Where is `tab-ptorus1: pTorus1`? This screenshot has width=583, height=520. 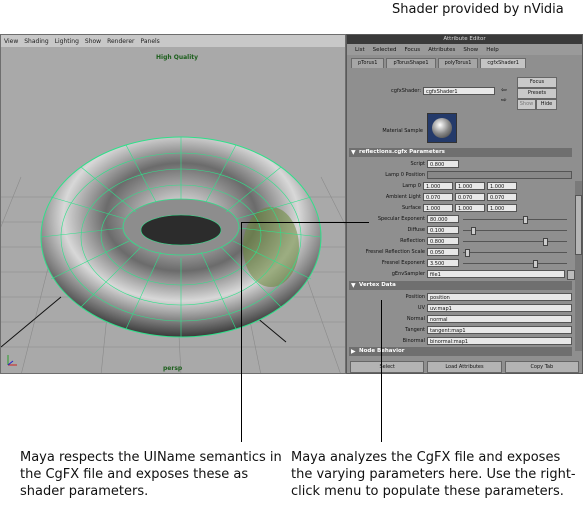 tab-ptorus1: pTorus1 is located at coordinates (368, 63).